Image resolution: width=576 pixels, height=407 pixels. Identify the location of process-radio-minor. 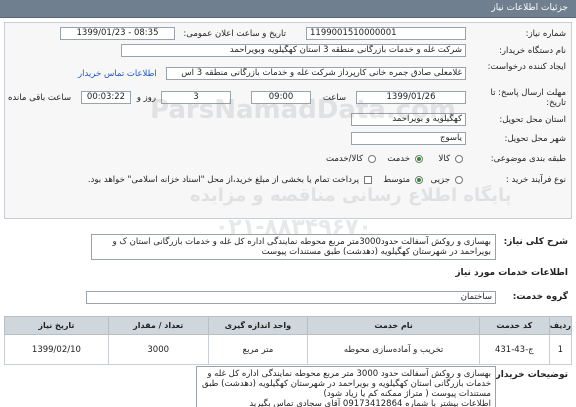
(459, 180).